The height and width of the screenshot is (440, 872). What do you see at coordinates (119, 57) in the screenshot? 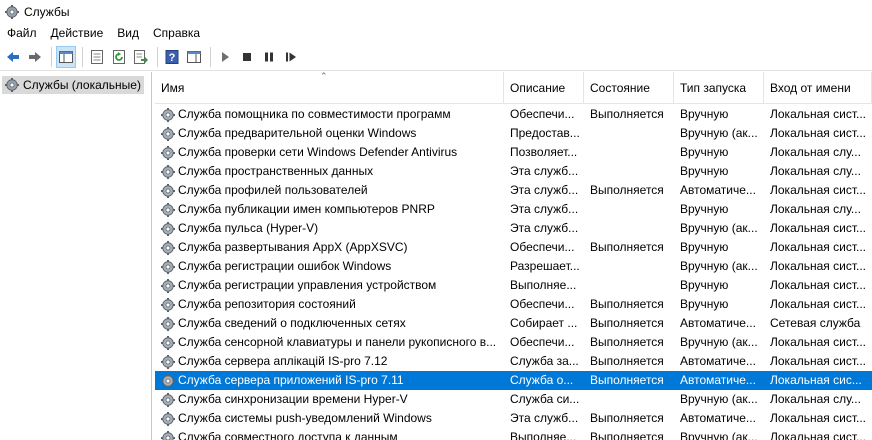
I see `refresh-icon` at bounding box center [119, 57].